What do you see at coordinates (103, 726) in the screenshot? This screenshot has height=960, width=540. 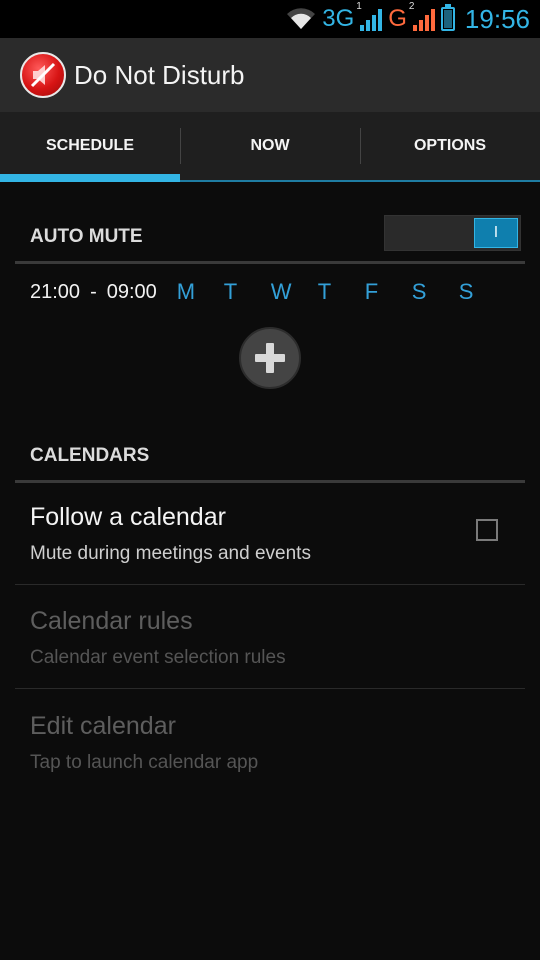 I see `edit-calendar-title: Edit calendar` at bounding box center [103, 726].